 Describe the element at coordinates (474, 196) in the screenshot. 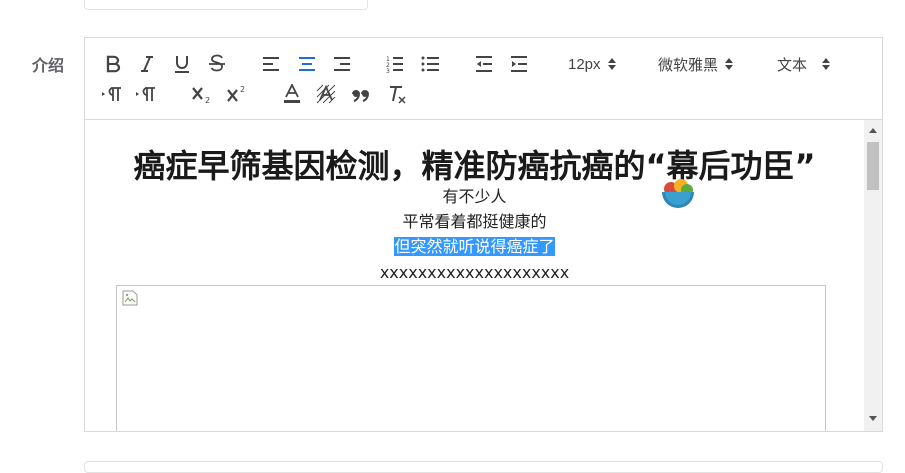

I see `text-line: 有不少人` at that location.